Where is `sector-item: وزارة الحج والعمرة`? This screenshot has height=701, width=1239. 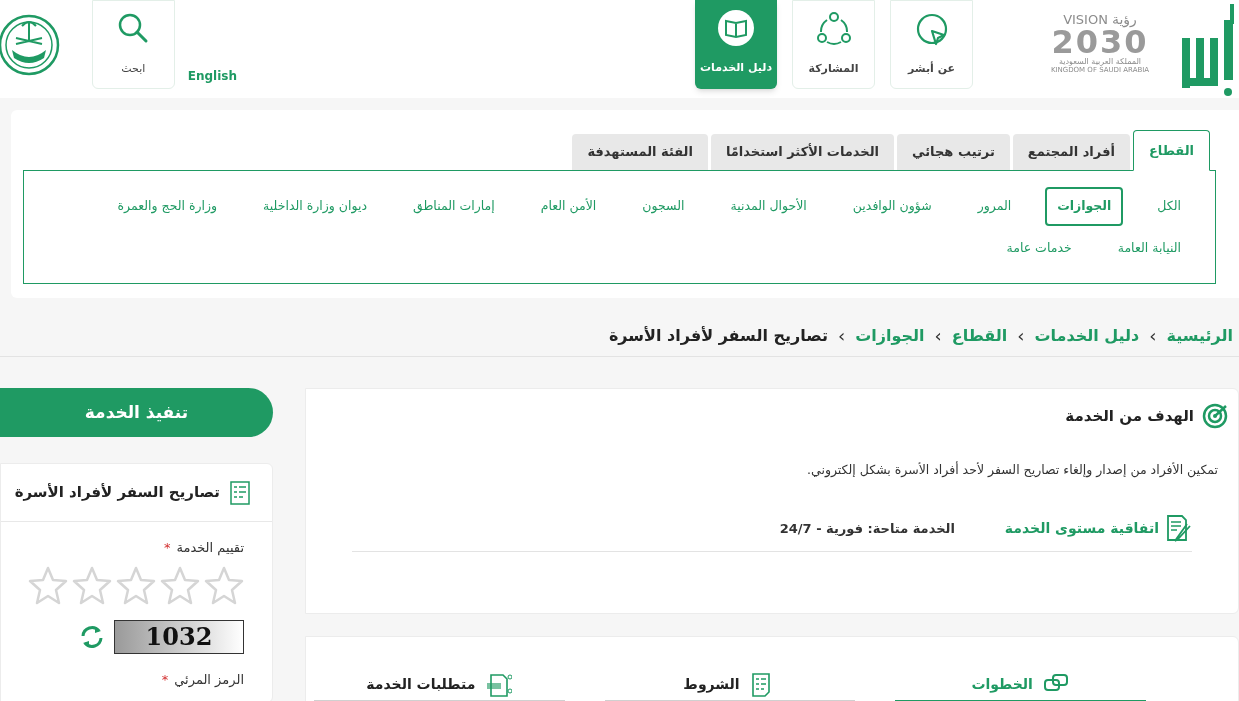
sector-item: وزارة الحج والعمرة is located at coordinates (167, 206).